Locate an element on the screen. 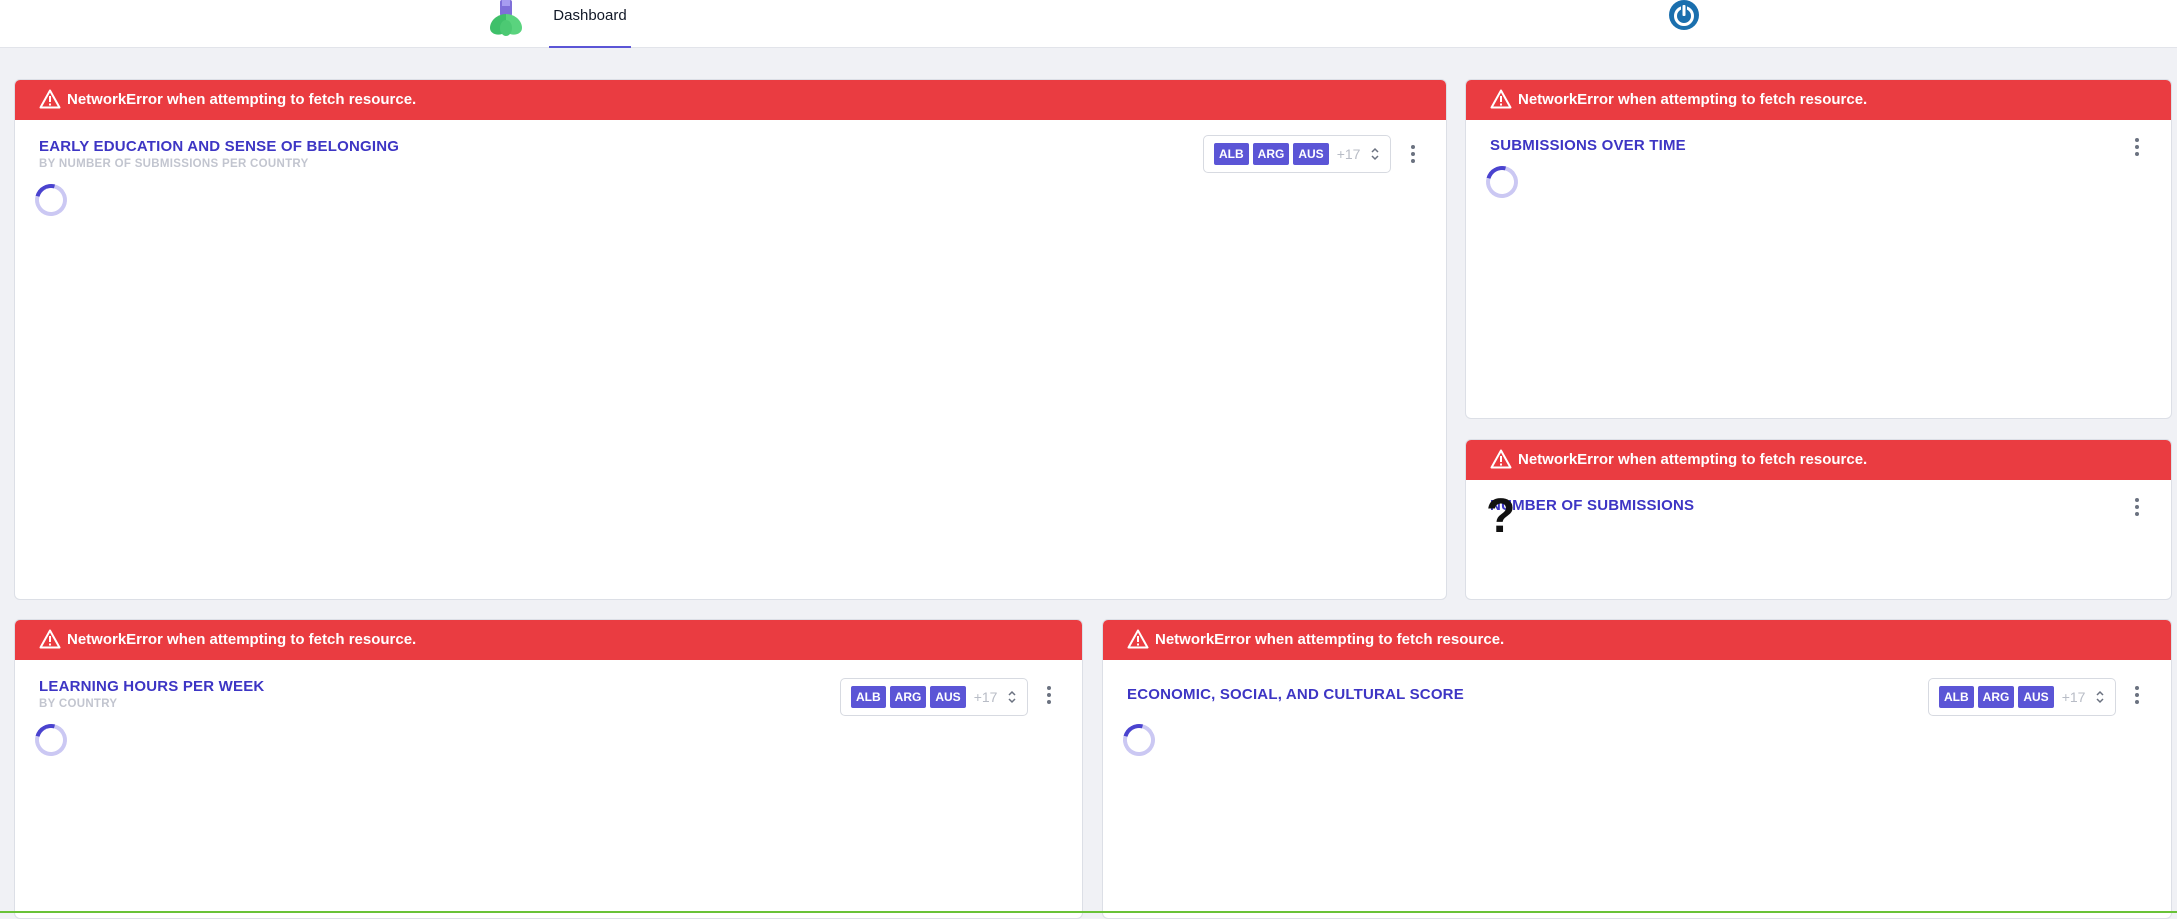  card-title: ECONOMIC, SOCIAL, AND CULTURAL SCORE is located at coordinates (1295, 694).